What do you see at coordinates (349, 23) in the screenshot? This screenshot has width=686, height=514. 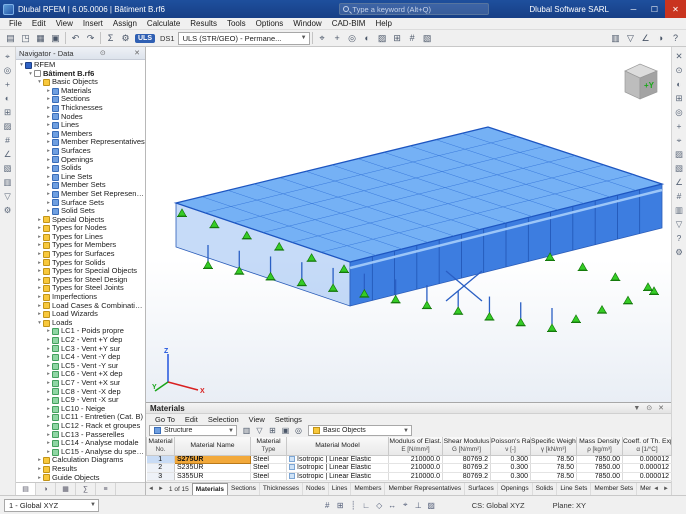 I see `menu-cad-bim: CAD-BIM` at bounding box center [349, 23].